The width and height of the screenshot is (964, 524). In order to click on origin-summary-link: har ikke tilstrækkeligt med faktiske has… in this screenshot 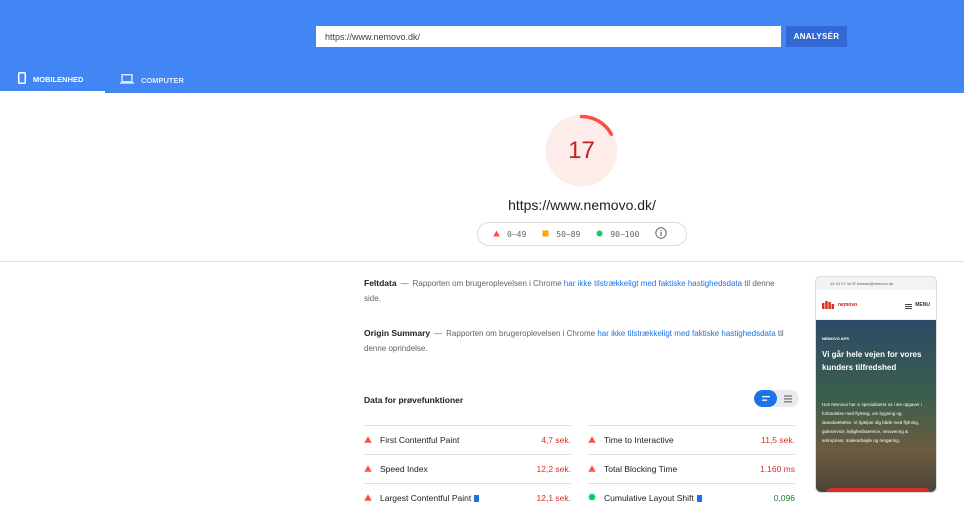, I will do `click(686, 333)`.